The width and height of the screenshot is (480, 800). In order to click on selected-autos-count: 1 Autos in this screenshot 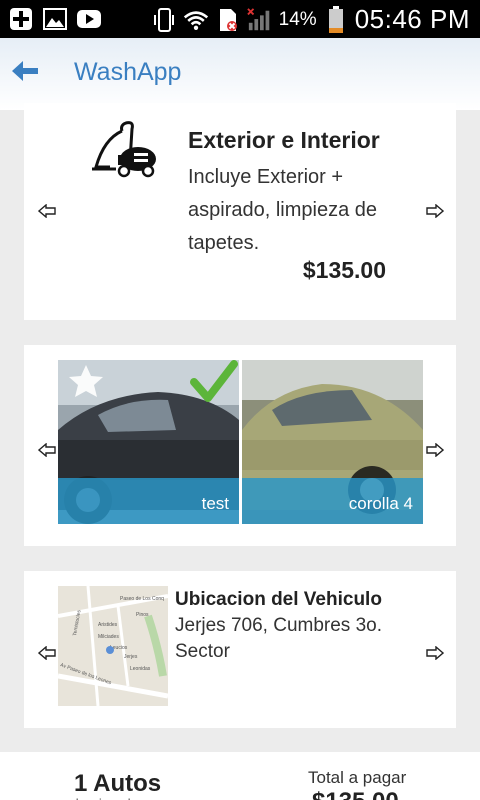, I will do `click(118, 783)`.